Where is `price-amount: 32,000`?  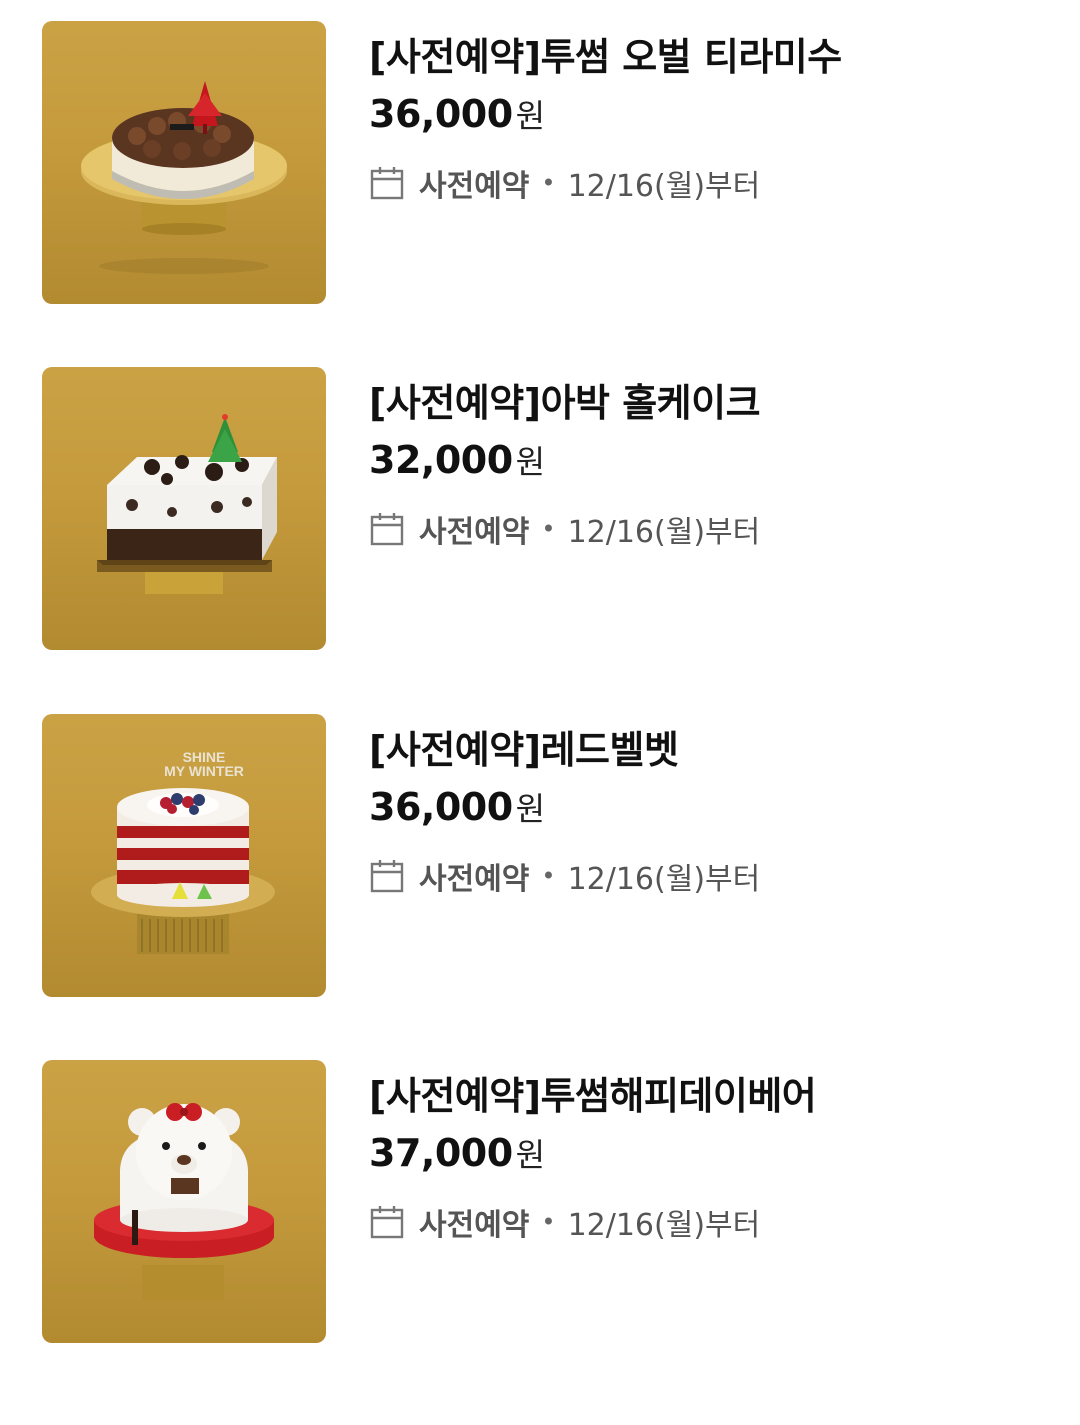 price-amount: 32,000 is located at coordinates (441, 460).